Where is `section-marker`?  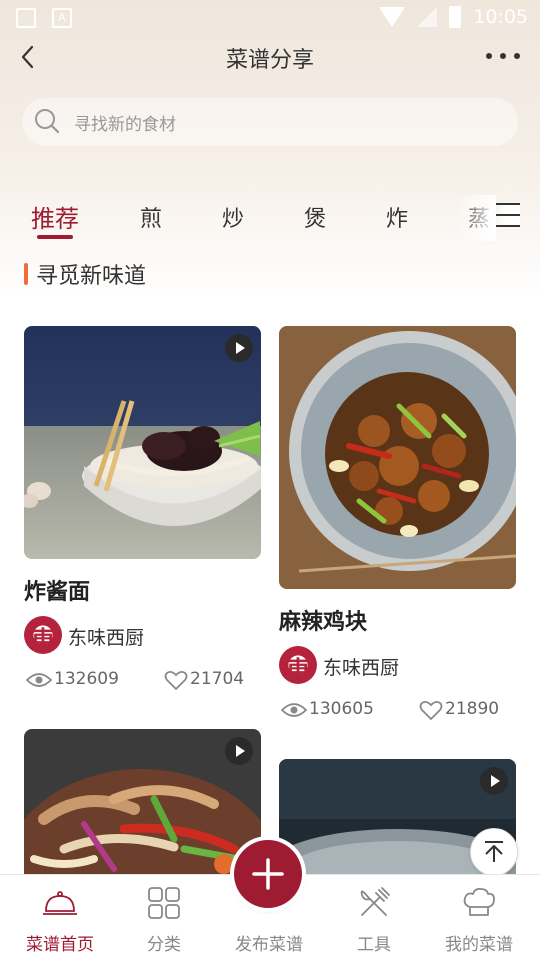
section-marker is located at coordinates (26, 274).